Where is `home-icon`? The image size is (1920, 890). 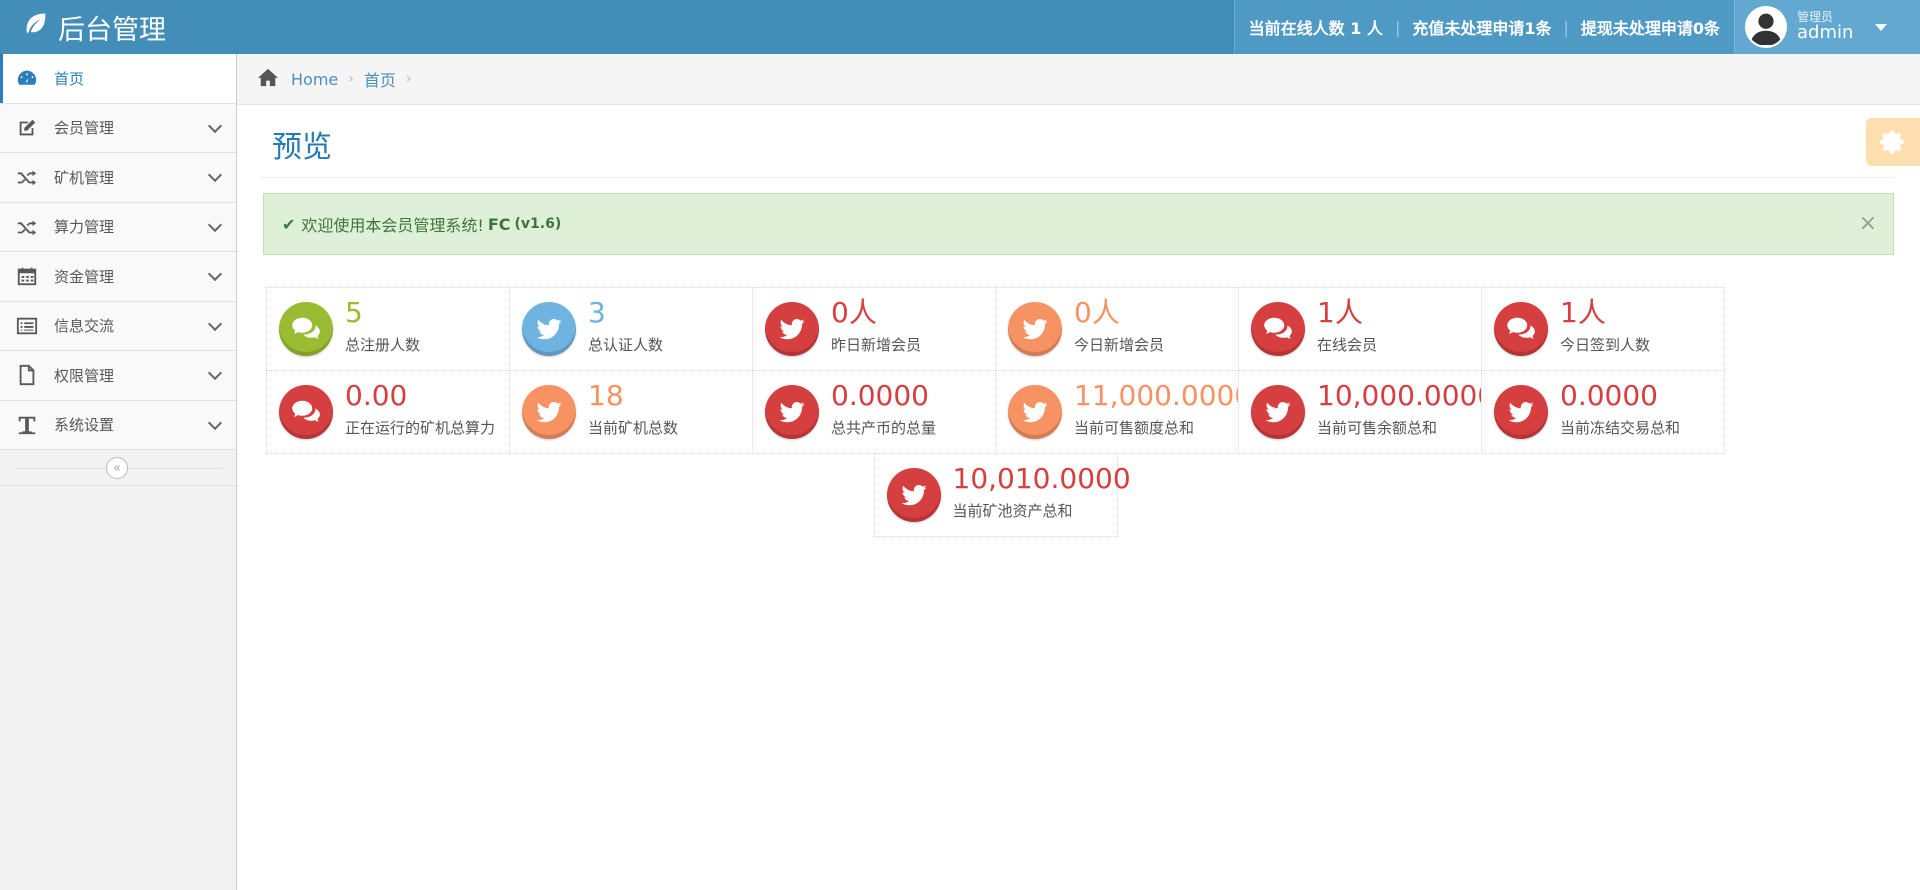 home-icon is located at coordinates (274, 79).